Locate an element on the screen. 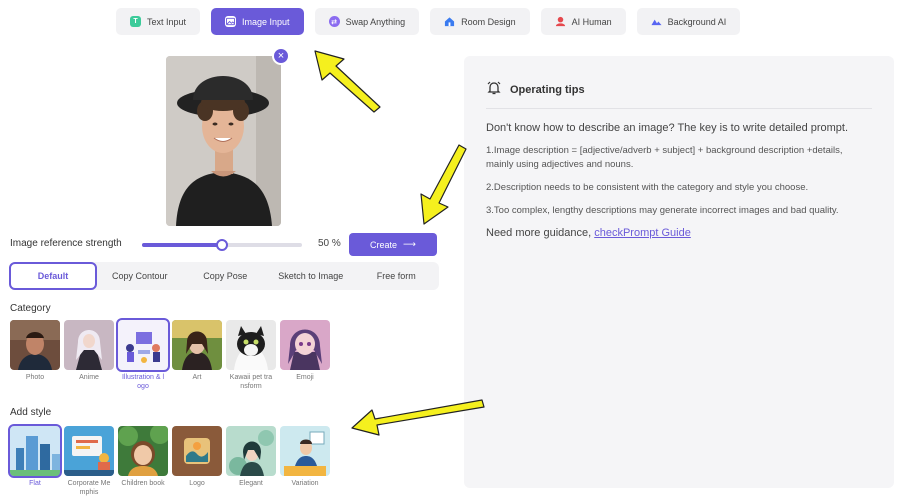 This screenshot has height=499, width=900. tab-background-ai: Background AI is located at coordinates (688, 21).